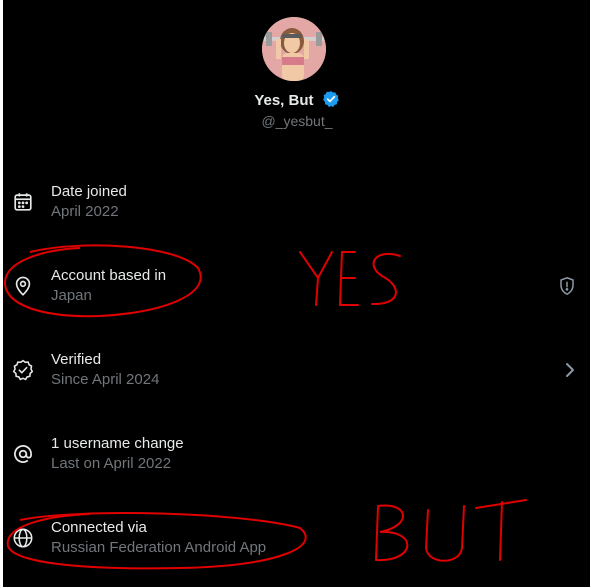 The width and height of the screenshot is (594, 587). I want to click on row-subtitle: Japan, so click(71, 295).